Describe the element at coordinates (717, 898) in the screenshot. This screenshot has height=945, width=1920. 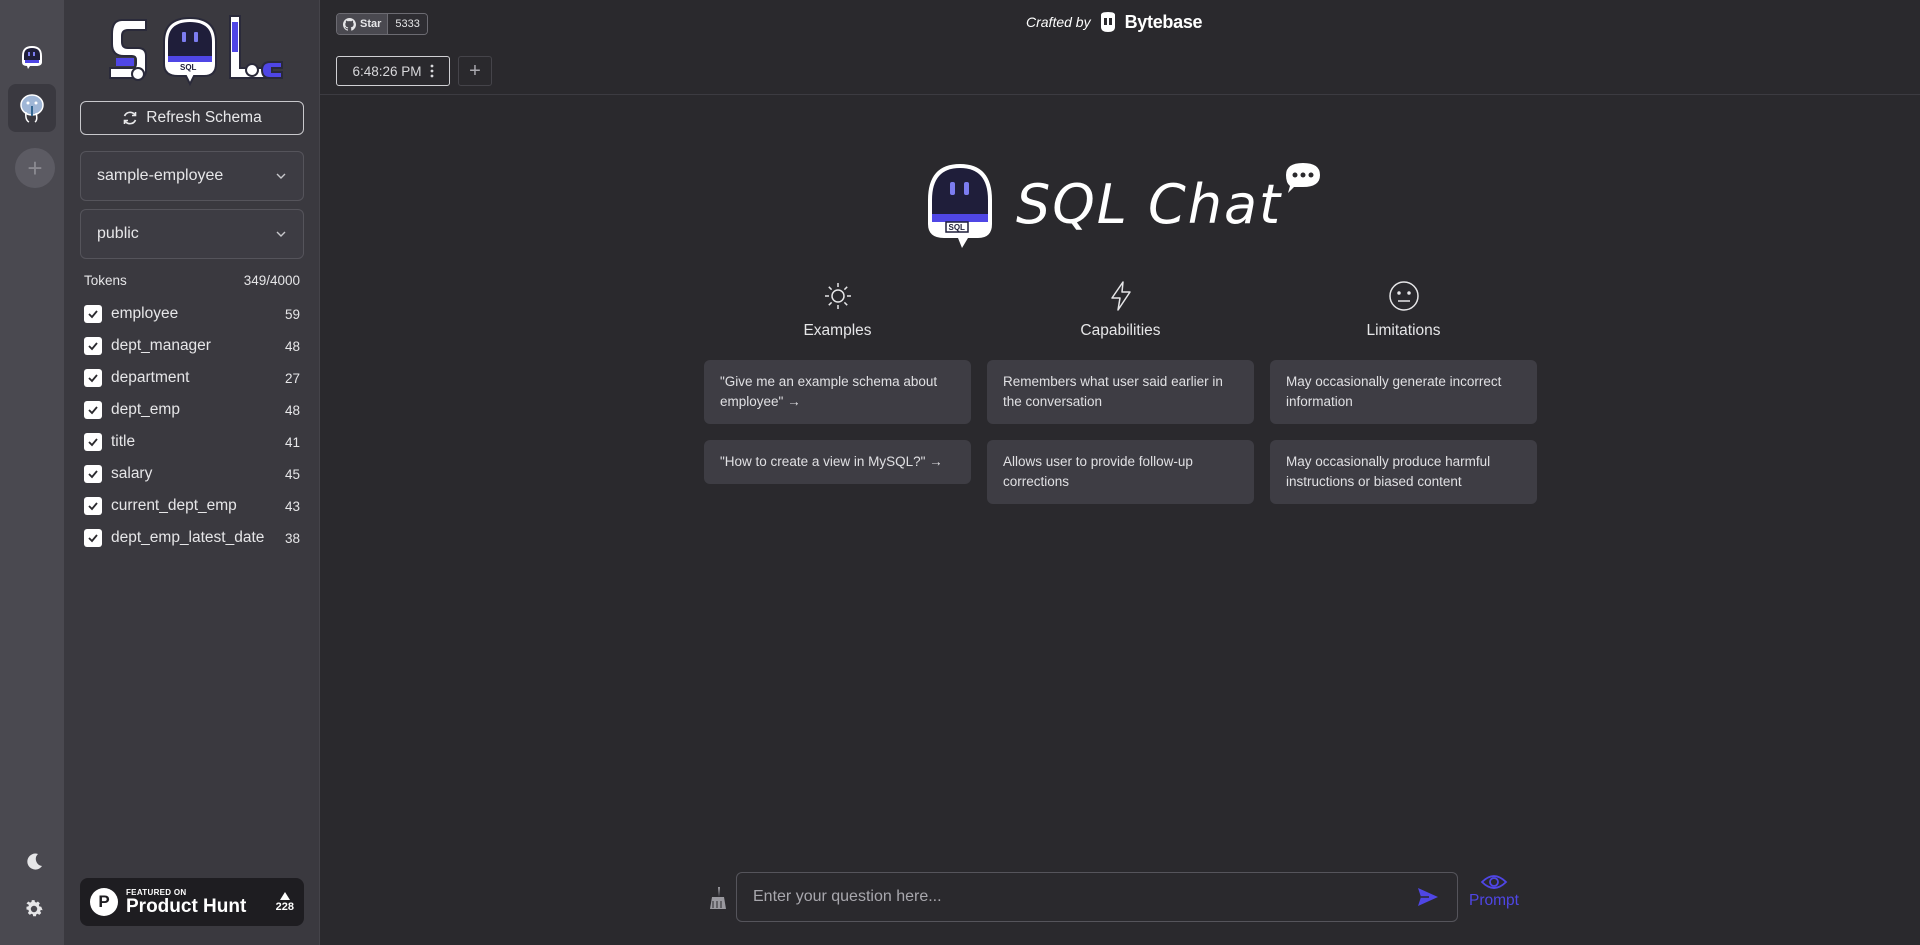
I see `clear-conversation-broom-icon` at that location.